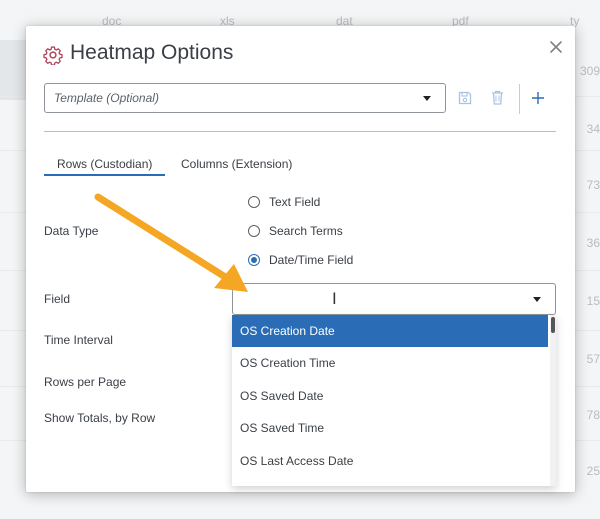 This screenshot has height=519, width=600. I want to click on time-interval-label: Time Interval, so click(78, 340).